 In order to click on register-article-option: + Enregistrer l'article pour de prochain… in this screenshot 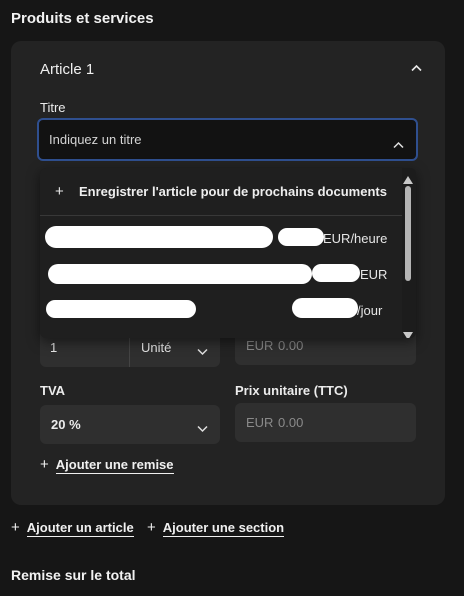, I will do `click(220, 192)`.